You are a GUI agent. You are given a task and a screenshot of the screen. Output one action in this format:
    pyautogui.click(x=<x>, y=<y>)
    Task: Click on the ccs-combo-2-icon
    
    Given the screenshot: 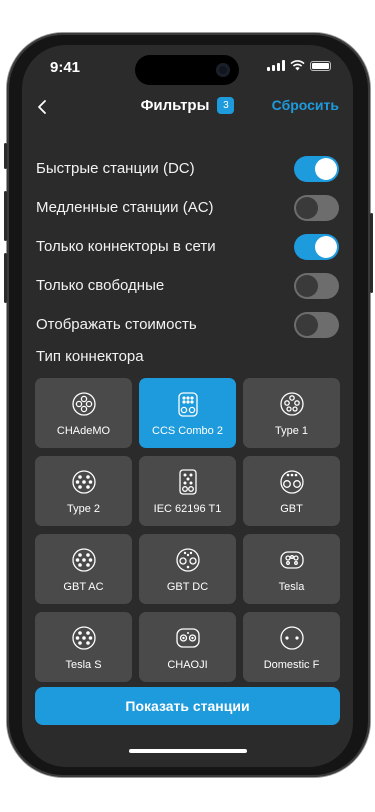 What is the action you would take?
    pyautogui.click(x=188, y=404)
    